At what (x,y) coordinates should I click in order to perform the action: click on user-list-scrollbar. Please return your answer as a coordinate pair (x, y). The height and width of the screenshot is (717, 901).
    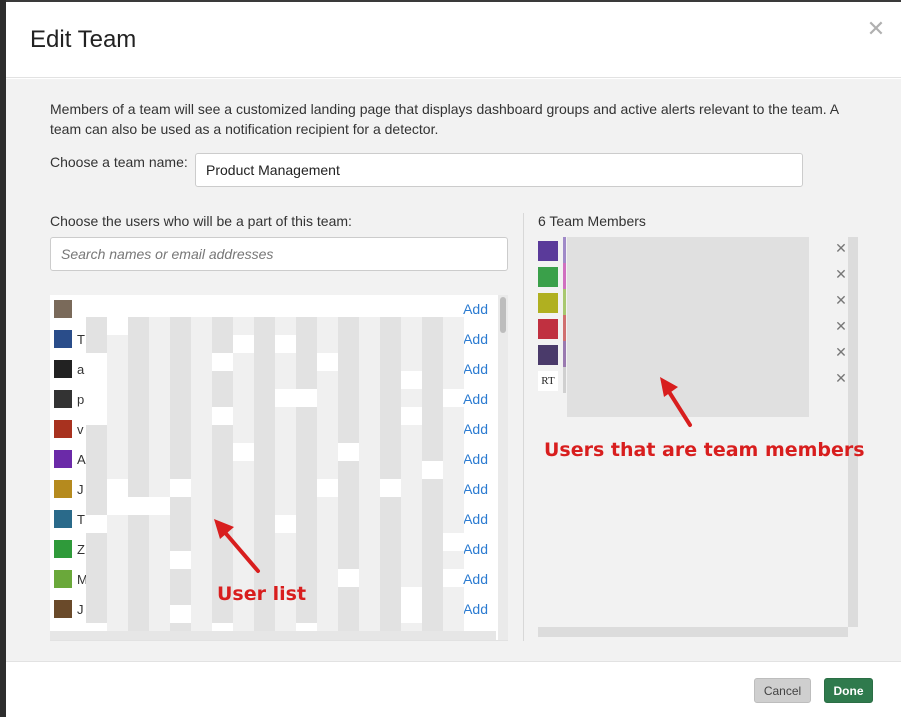
    Looking at the image, I should click on (503, 468).